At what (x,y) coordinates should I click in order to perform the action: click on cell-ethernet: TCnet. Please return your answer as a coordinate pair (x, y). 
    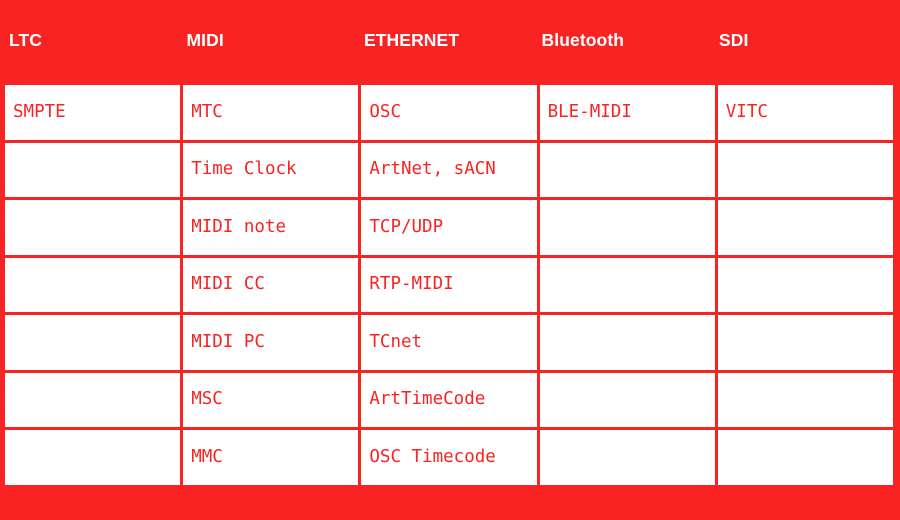
    Looking at the image, I should click on (449, 342).